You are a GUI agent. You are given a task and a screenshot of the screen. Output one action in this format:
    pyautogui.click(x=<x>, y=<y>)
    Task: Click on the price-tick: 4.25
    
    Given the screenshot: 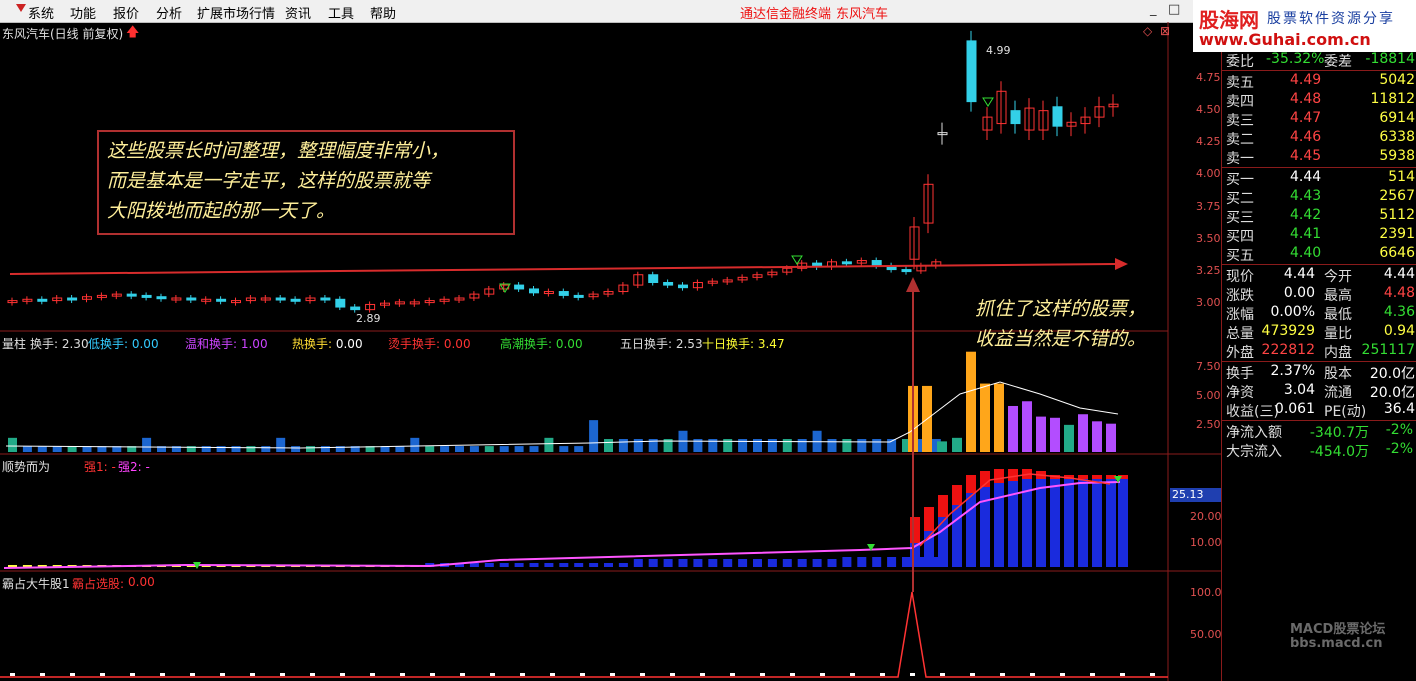 What is the action you would take?
    pyautogui.click(x=1208, y=141)
    